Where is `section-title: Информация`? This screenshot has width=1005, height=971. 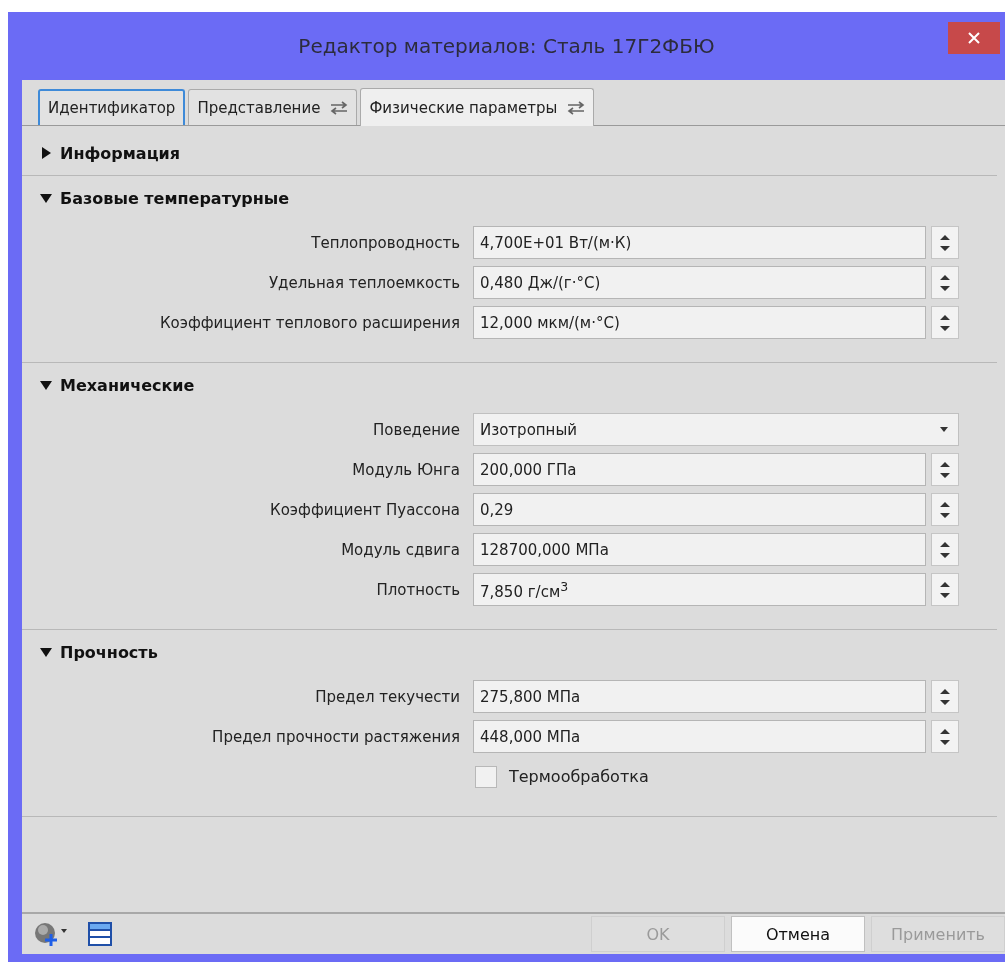
section-title: Информация is located at coordinates (120, 153).